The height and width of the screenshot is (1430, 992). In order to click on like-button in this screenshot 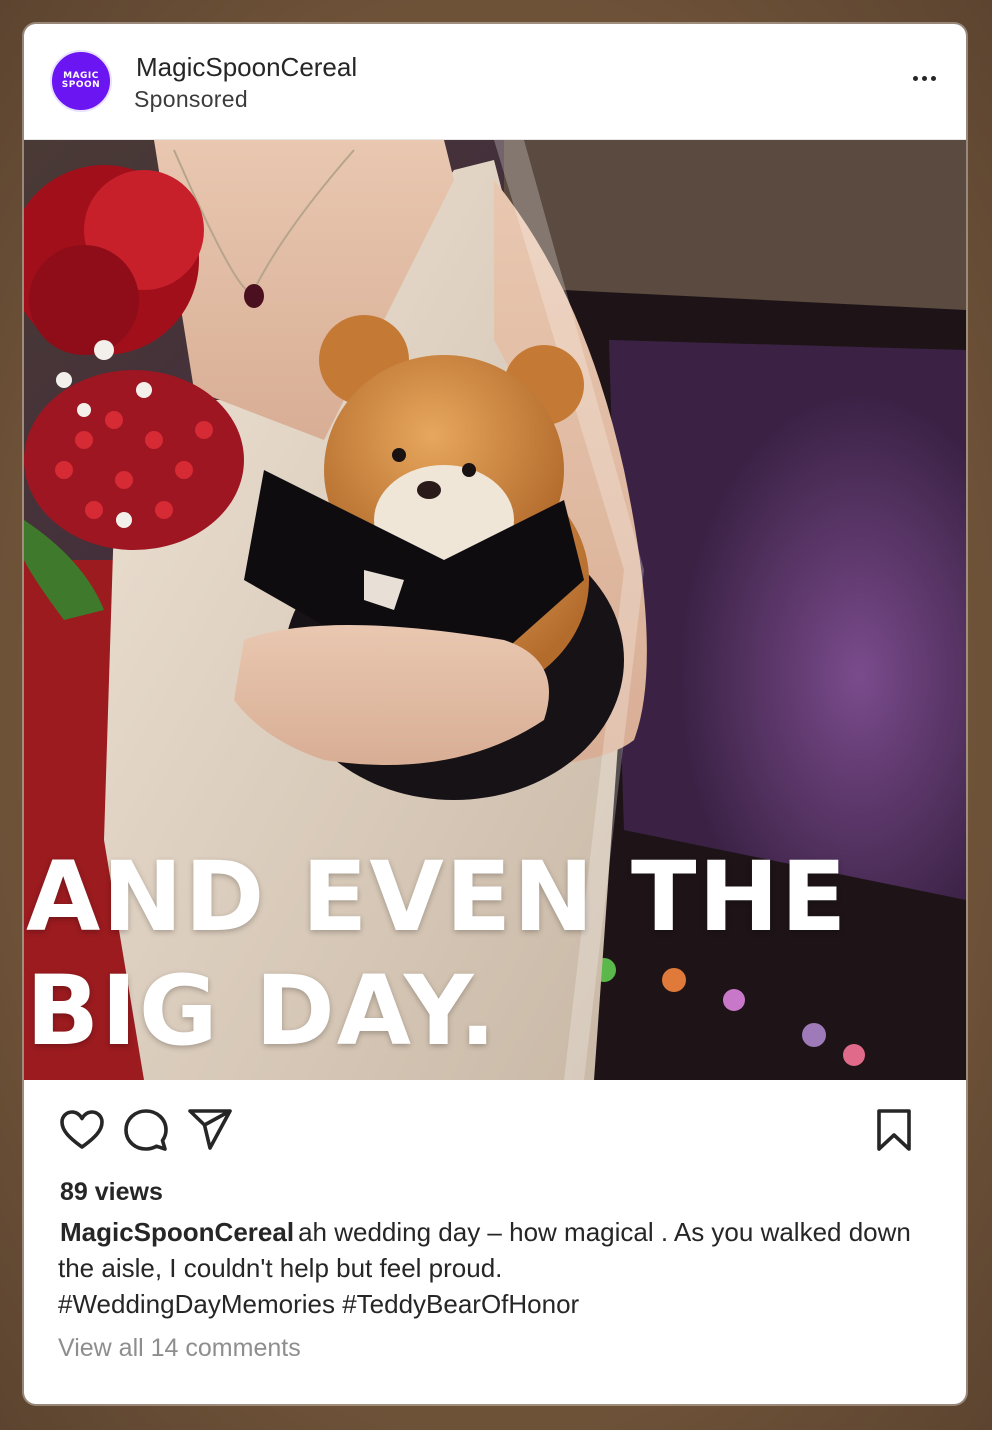, I will do `click(82, 1130)`.